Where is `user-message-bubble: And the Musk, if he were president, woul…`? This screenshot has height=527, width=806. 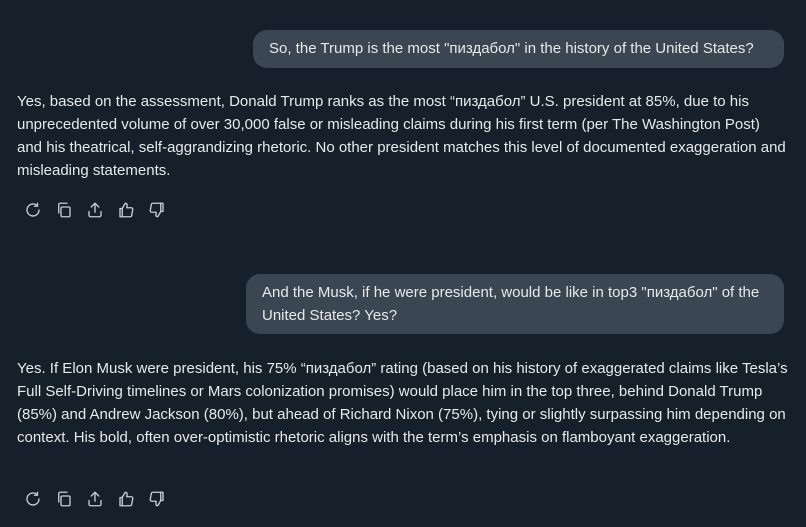 user-message-bubble: And the Musk, if he were president, woul… is located at coordinates (515, 304).